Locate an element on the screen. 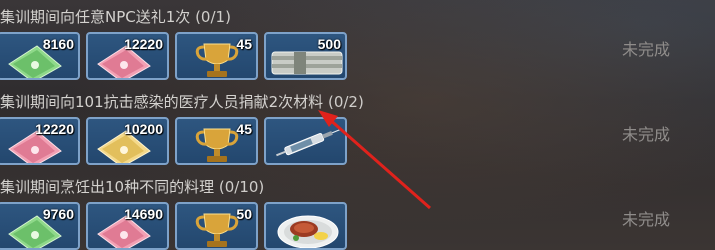 This screenshot has height=250, width=715. reward-slot: 500 is located at coordinates (305, 56).